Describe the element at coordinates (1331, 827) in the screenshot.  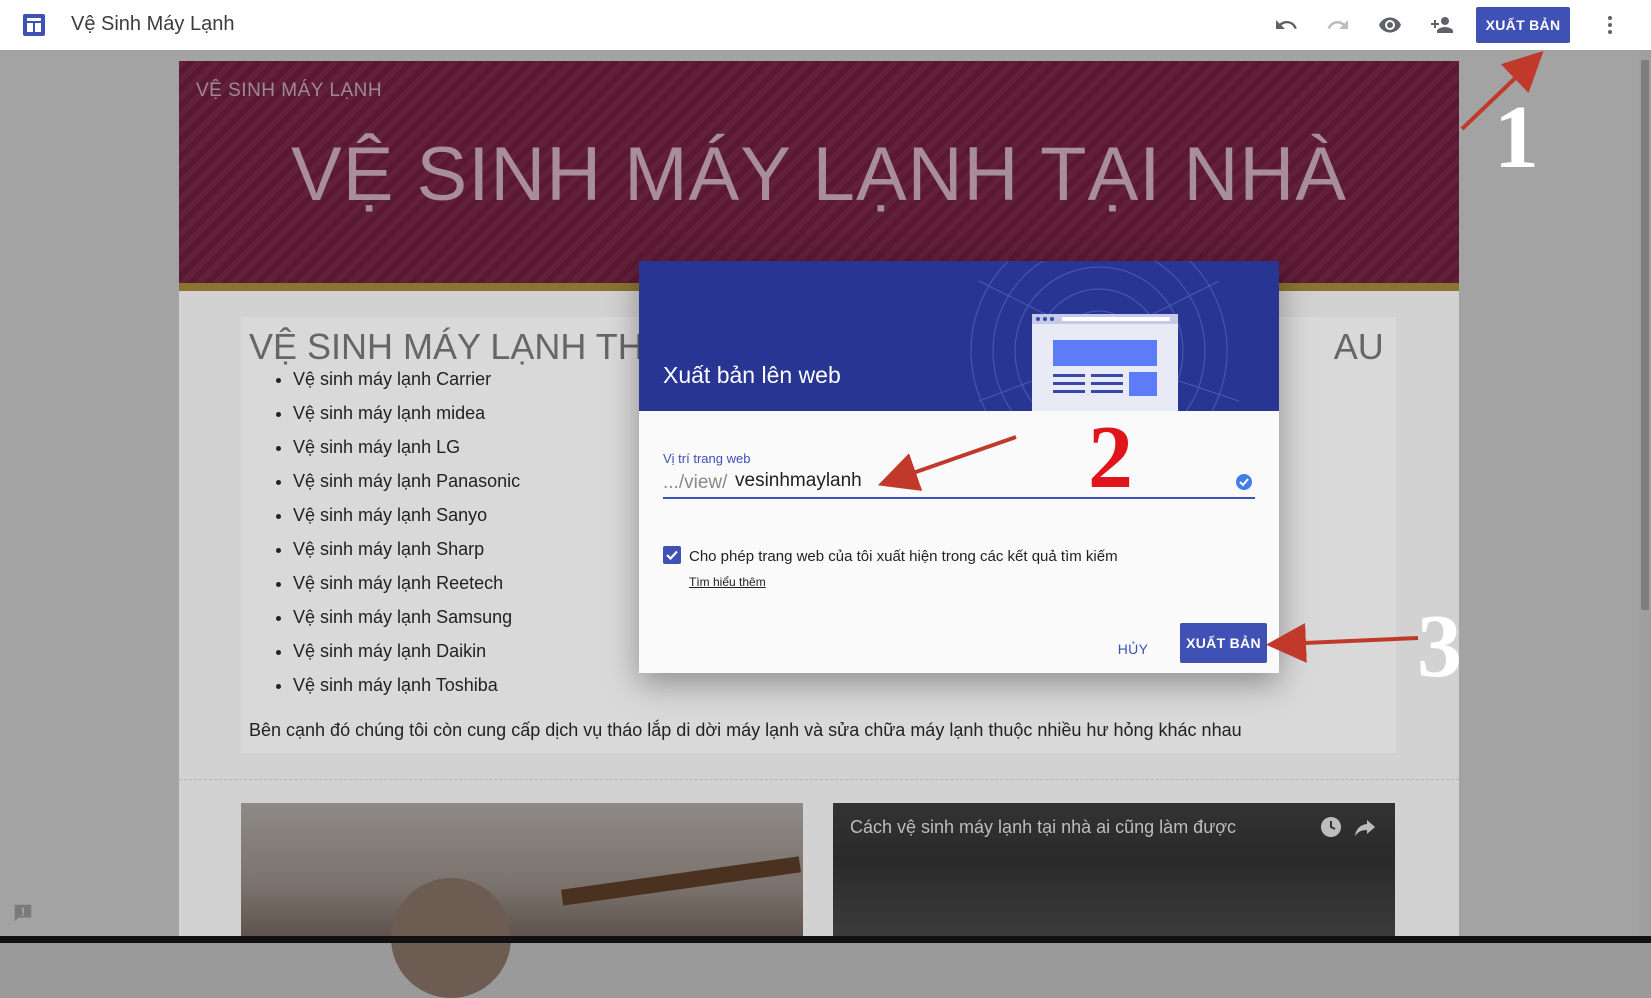
I see `watch-later-icon` at that location.